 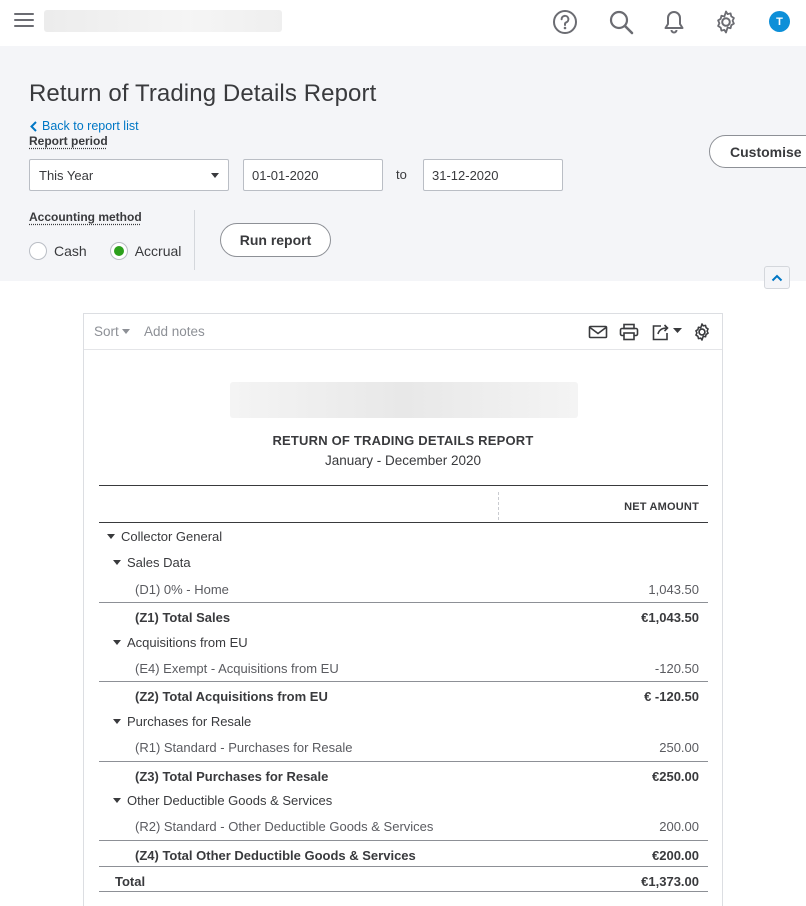 I want to click on divider, so click(x=194, y=240).